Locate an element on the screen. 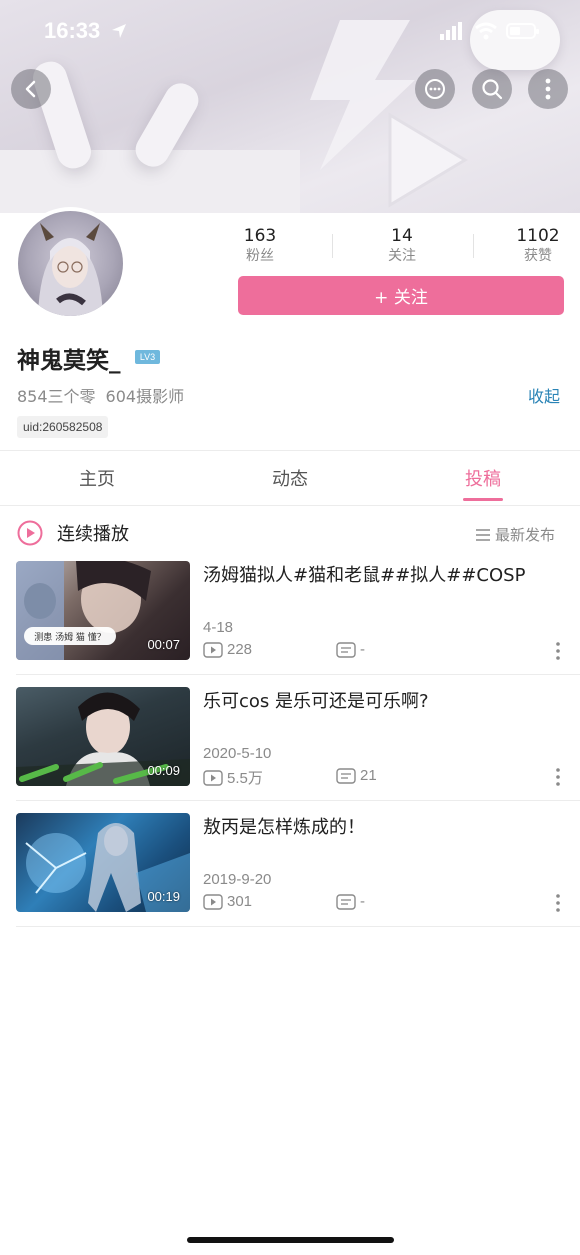 The height and width of the screenshot is (1255, 580). profile-tabs: 主页 动态 投稿 is located at coordinates (290, 478).